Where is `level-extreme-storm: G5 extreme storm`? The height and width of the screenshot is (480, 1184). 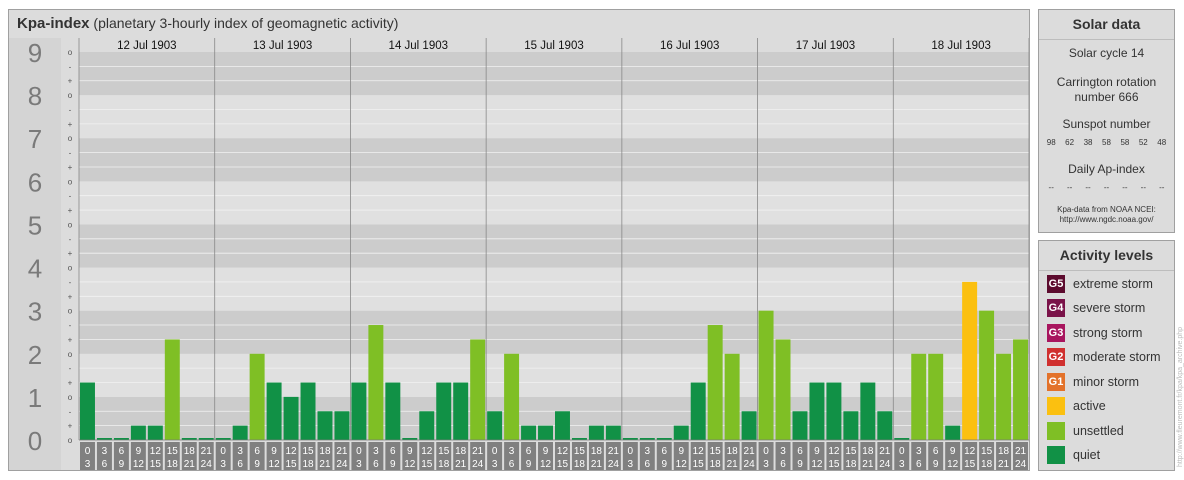 level-extreme-storm: G5 extreme storm is located at coordinates (1100, 284).